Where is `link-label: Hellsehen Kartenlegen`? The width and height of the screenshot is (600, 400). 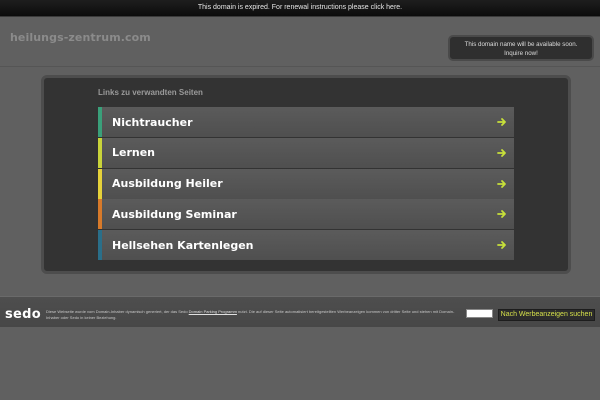 link-label: Hellsehen Kartenlegen is located at coordinates (298, 245).